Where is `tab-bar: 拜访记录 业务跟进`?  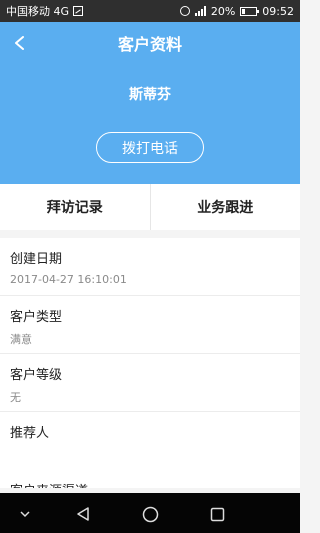 tab-bar: 拜访记录 业务跟进 is located at coordinates (150, 207).